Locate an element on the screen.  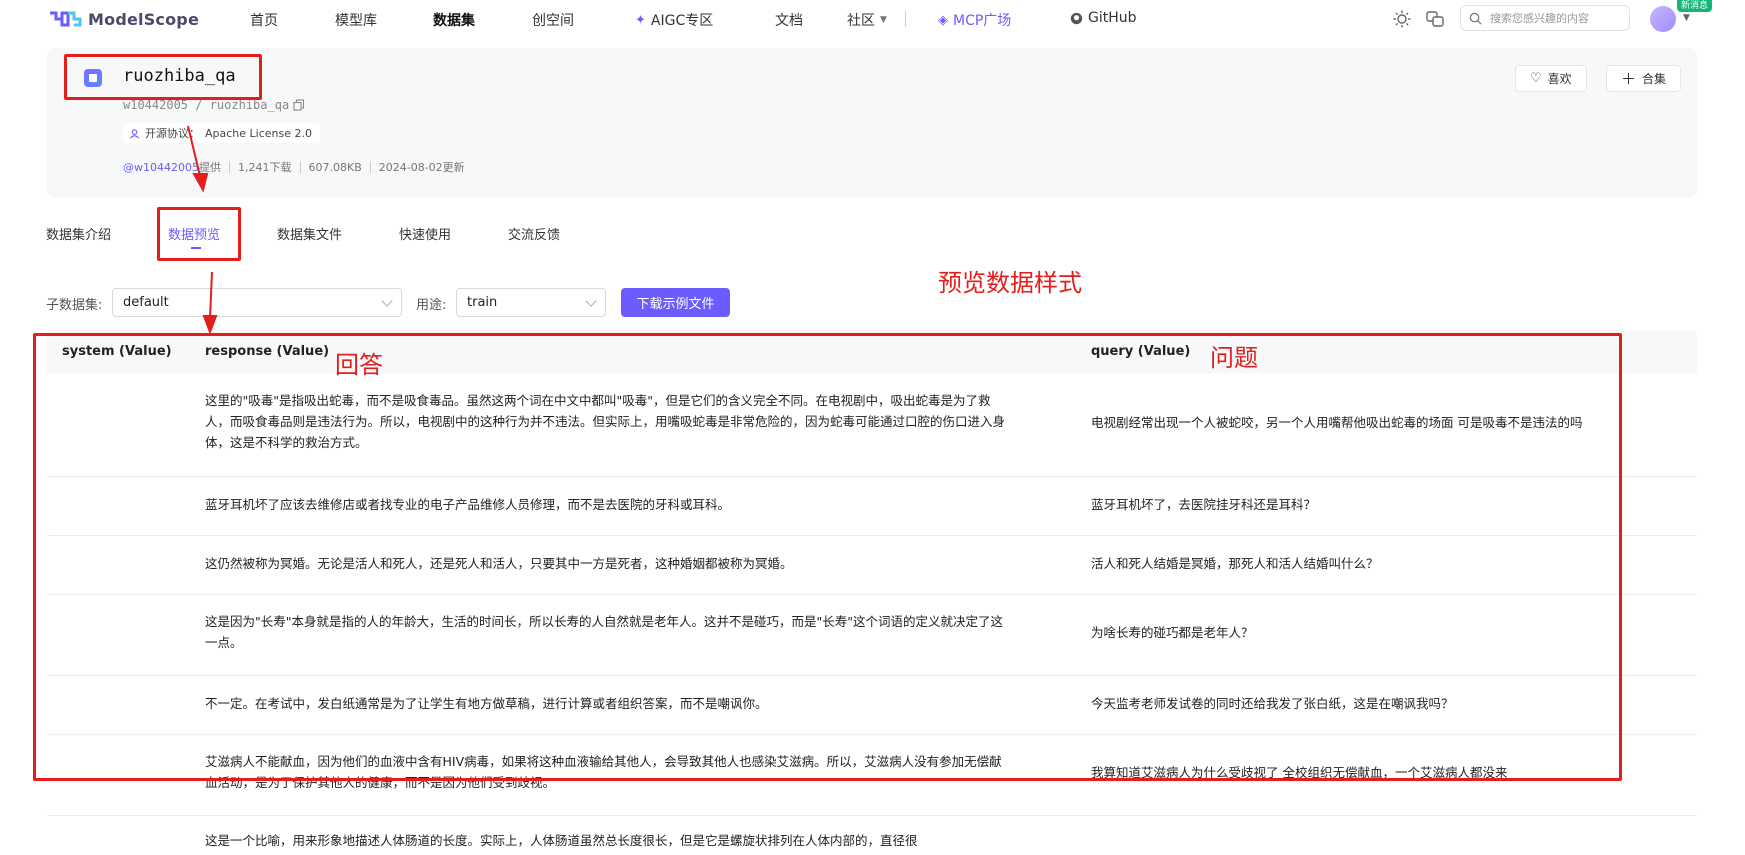
annotation-preview-style: 预览数据样式 is located at coordinates (1010, 283).